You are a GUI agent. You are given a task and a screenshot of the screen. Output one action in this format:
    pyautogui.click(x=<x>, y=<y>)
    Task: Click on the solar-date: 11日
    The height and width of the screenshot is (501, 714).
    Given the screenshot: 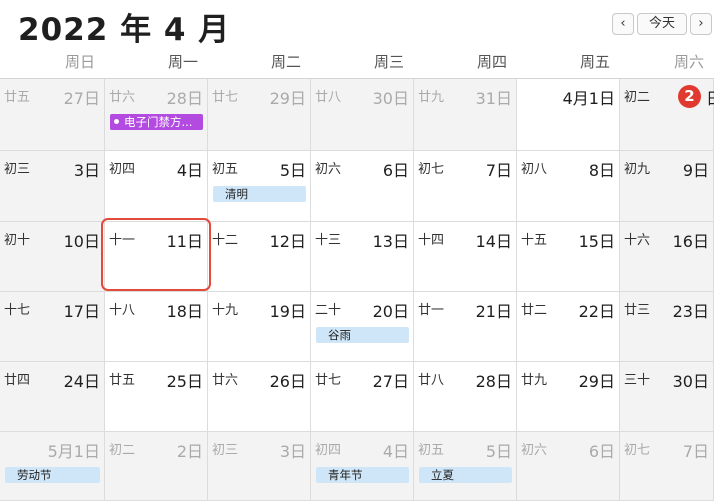 What is the action you would take?
    pyautogui.click(x=184, y=241)
    